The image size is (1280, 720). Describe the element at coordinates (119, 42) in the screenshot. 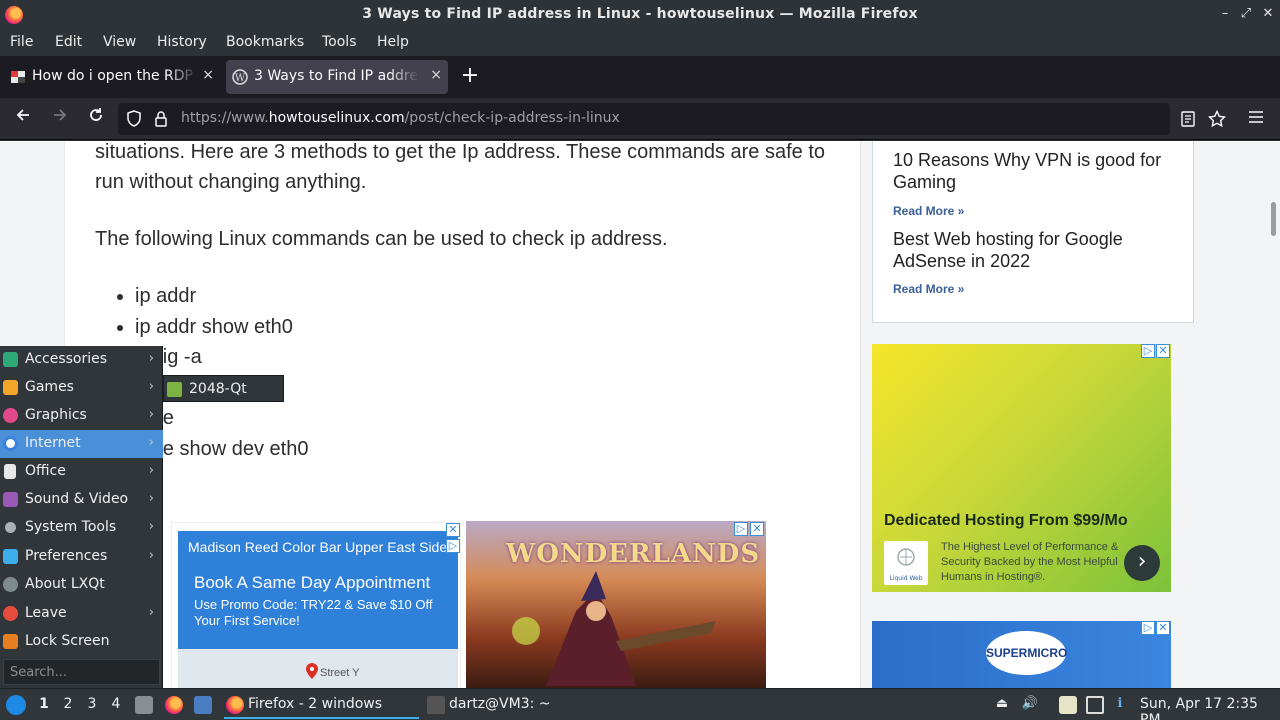

I see `menu-view: View` at that location.